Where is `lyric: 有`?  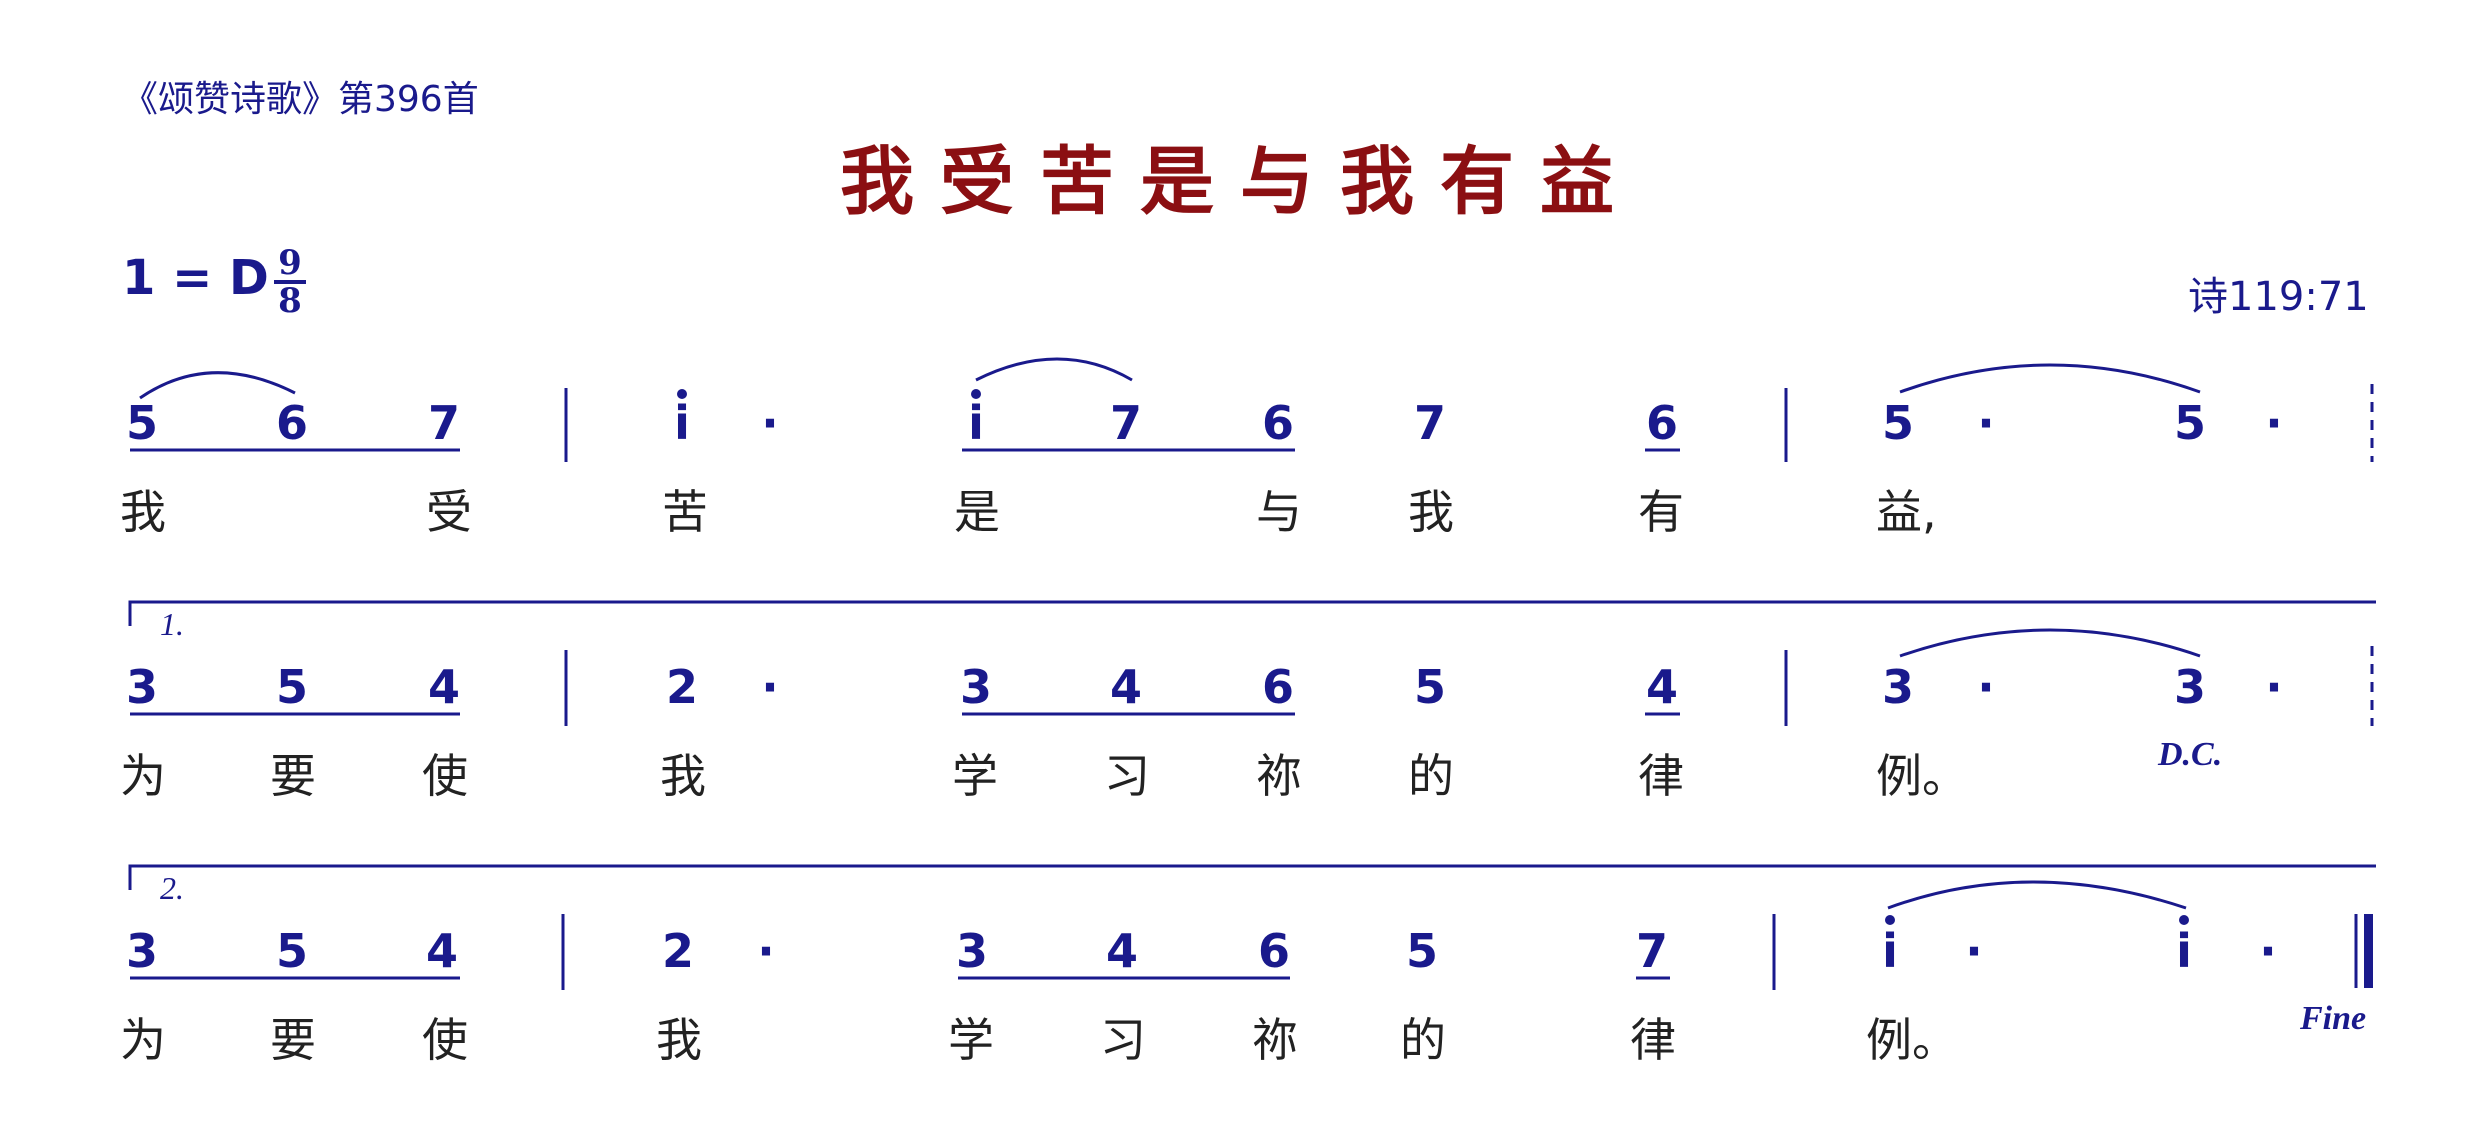
lyric: 有 is located at coordinates (1661, 512).